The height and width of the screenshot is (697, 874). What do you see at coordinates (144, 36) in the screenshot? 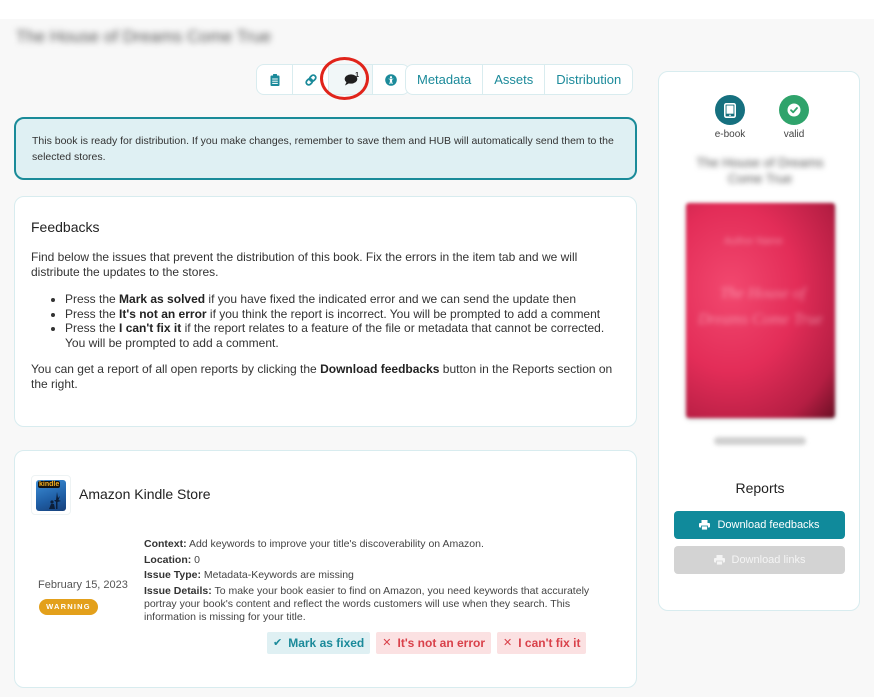
I see `page-title: The House of Dreams Come True` at bounding box center [144, 36].